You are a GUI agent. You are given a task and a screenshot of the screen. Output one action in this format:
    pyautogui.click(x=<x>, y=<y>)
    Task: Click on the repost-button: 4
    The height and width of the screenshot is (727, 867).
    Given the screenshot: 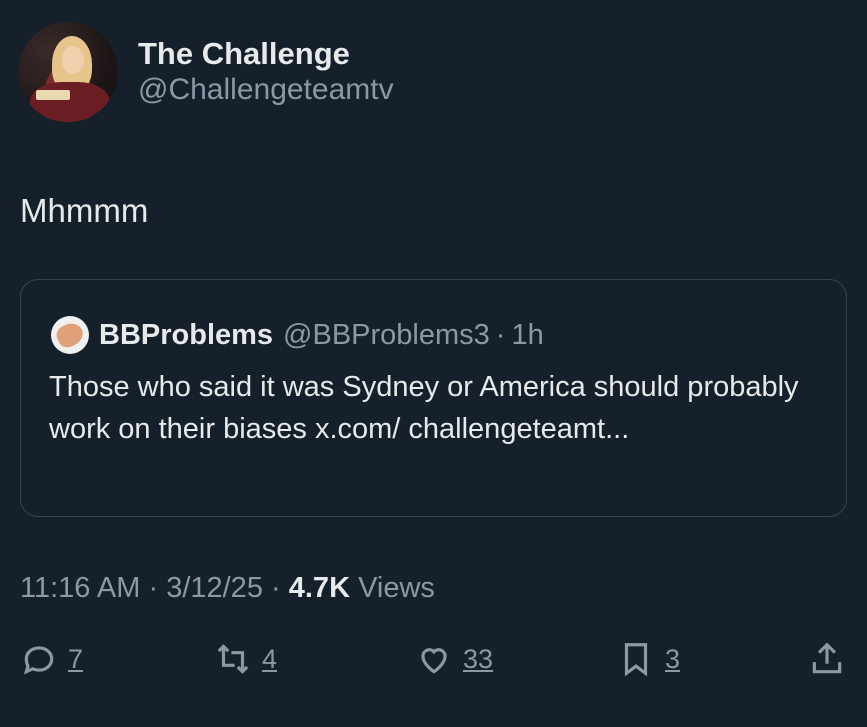 What is the action you would take?
    pyautogui.click(x=245, y=659)
    